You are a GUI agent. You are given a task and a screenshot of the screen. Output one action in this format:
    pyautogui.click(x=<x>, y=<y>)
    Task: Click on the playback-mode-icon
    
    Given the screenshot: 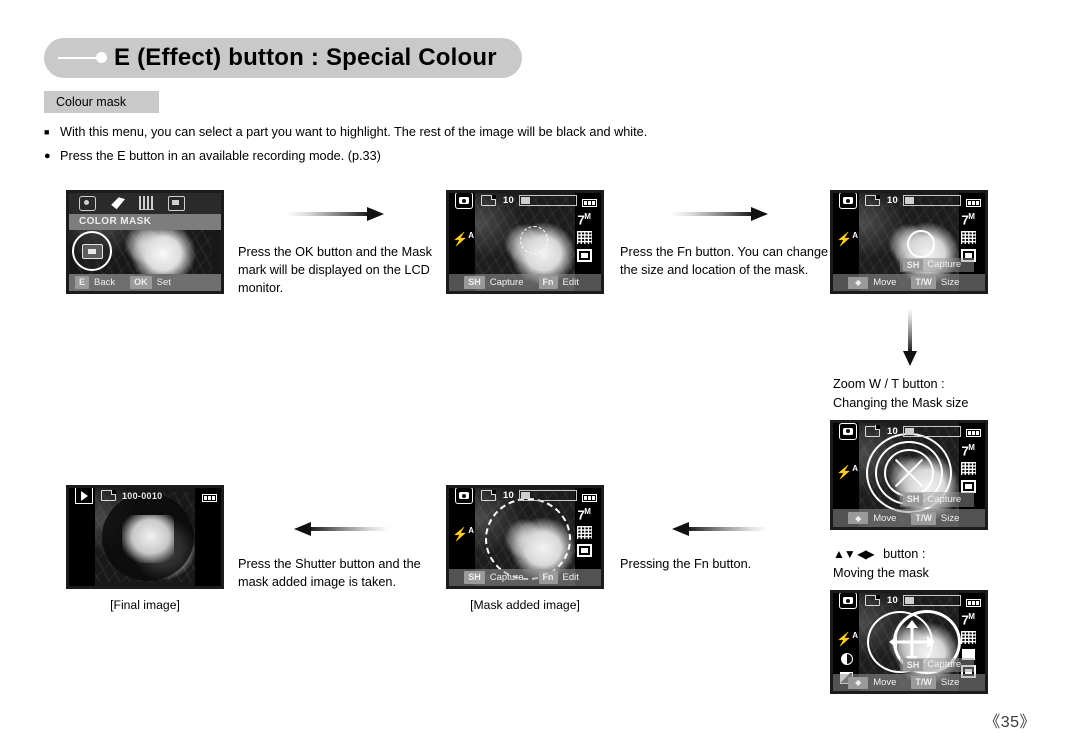 What is the action you would take?
    pyautogui.click(x=84, y=496)
    